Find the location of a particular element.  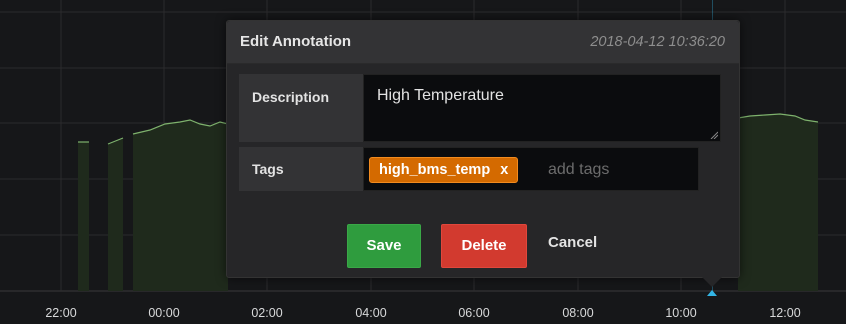

delete-button: Delete is located at coordinates (484, 246).